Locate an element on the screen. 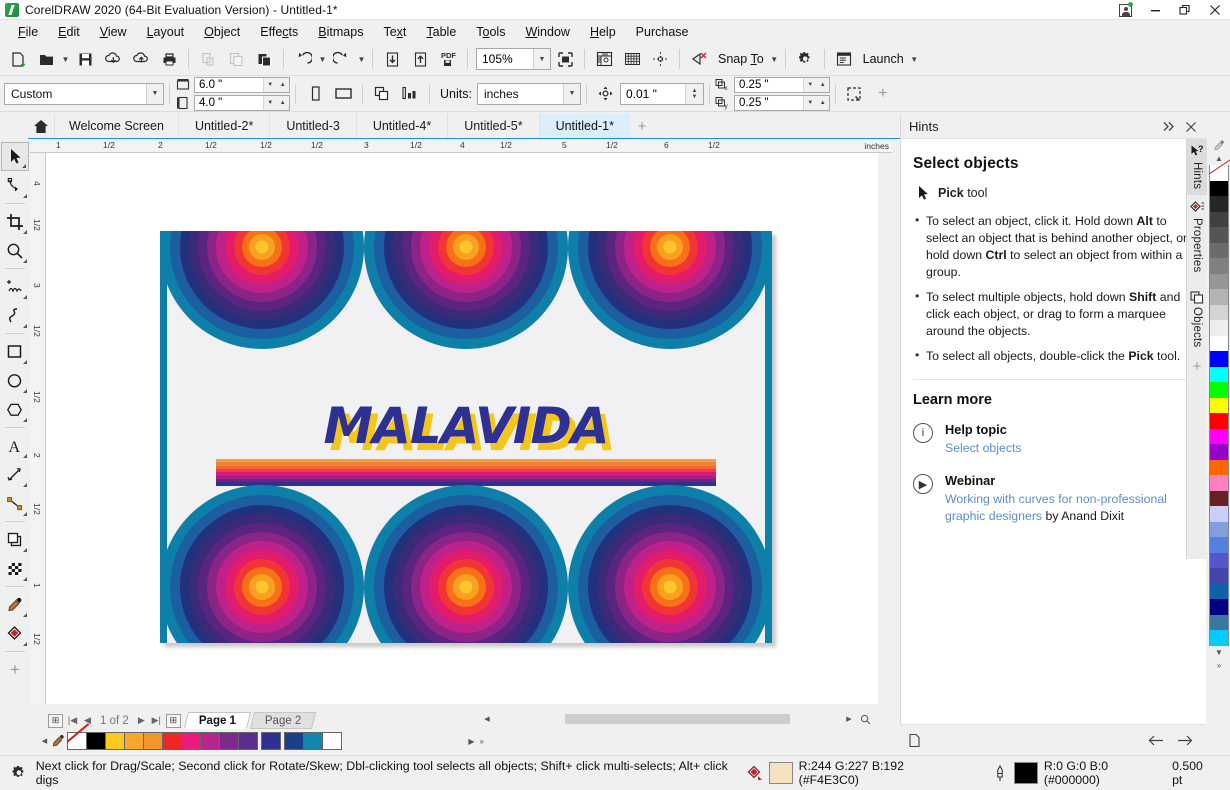 Image resolution: width=1230 pixels, height=790 pixels. launch-app-icon is located at coordinates (844, 59).